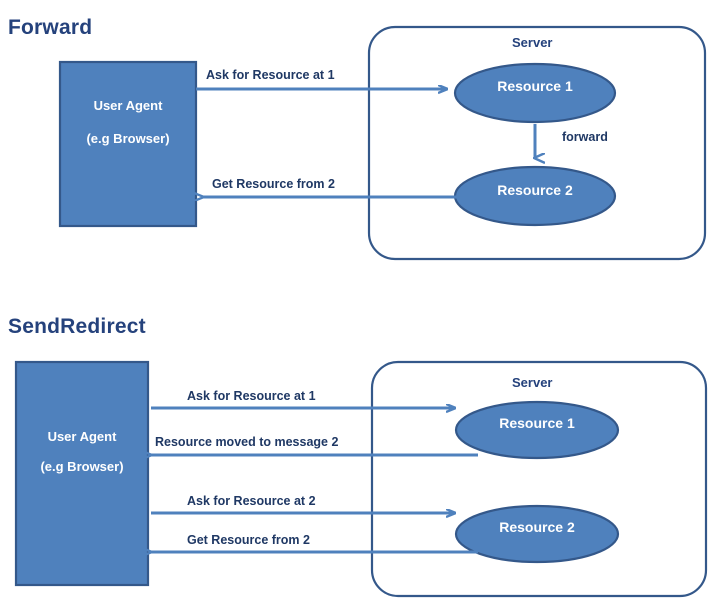 This screenshot has width=714, height=607. What do you see at coordinates (585, 137) in the screenshot?
I see `forward-internal-edge-label: forward` at bounding box center [585, 137].